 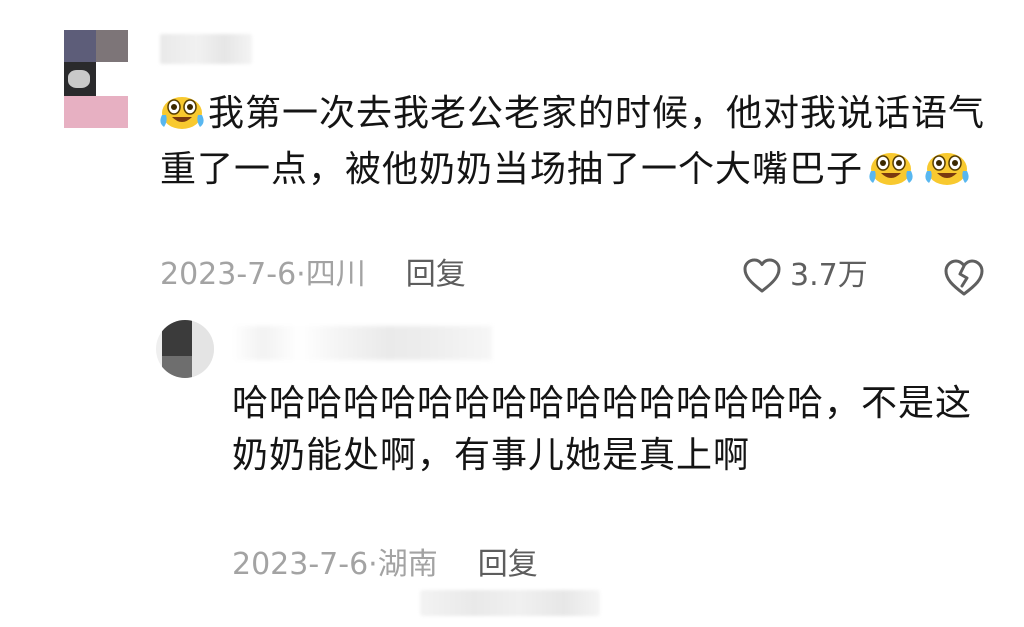 What do you see at coordinates (510, 603) in the screenshot?
I see `watermark-blurred` at bounding box center [510, 603].